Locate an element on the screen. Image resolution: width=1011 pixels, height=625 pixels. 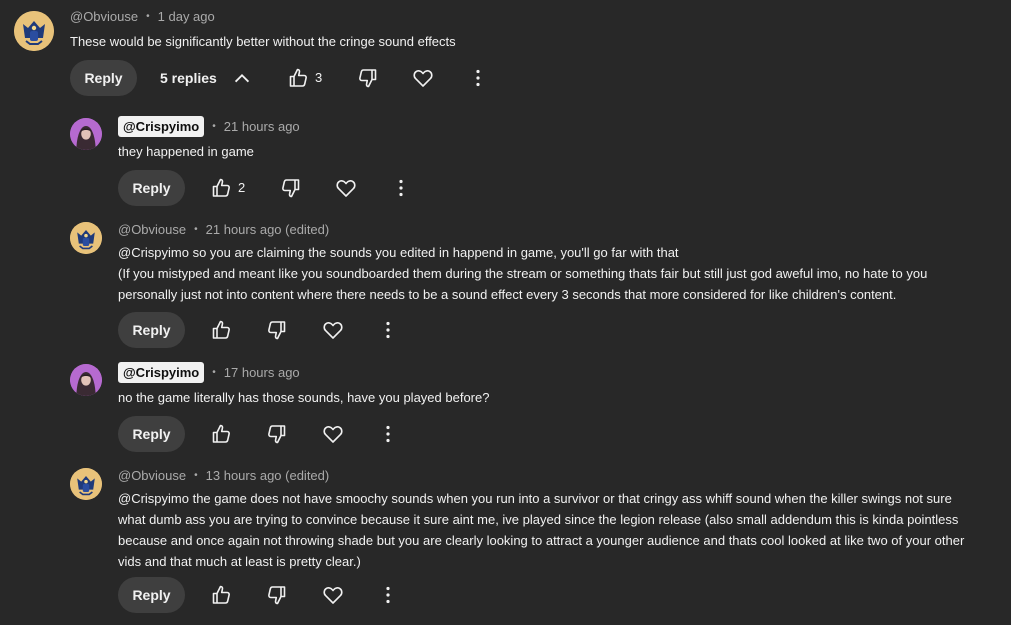
comment-meta: @Crispyimo • 21 hours ago is located at coordinates (209, 126).